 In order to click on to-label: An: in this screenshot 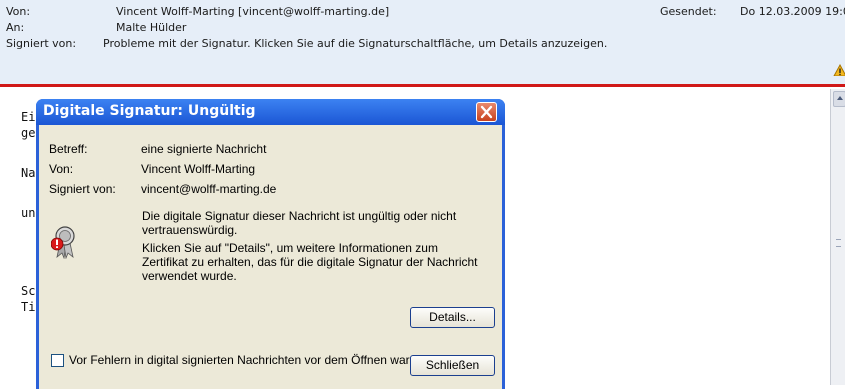, I will do `click(15, 27)`.